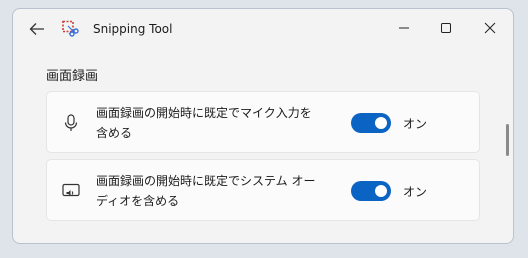 The width and height of the screenshot is (528, 258). Describe the element at coordinates (204, 113) in the screenshot. I see `setting-label-line1: 画面録画の開始時に既定でマイク入力を` at that location.